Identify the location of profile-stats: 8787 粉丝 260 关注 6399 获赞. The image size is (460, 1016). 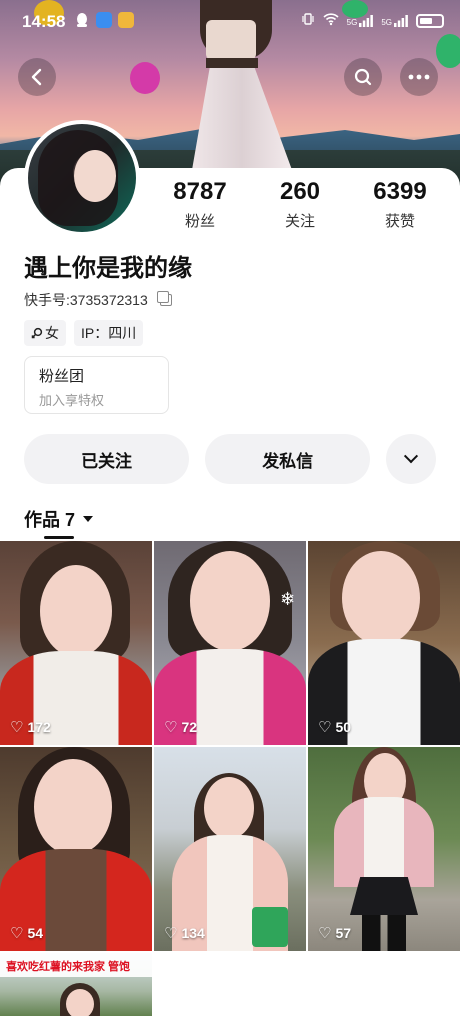
(300, 204).